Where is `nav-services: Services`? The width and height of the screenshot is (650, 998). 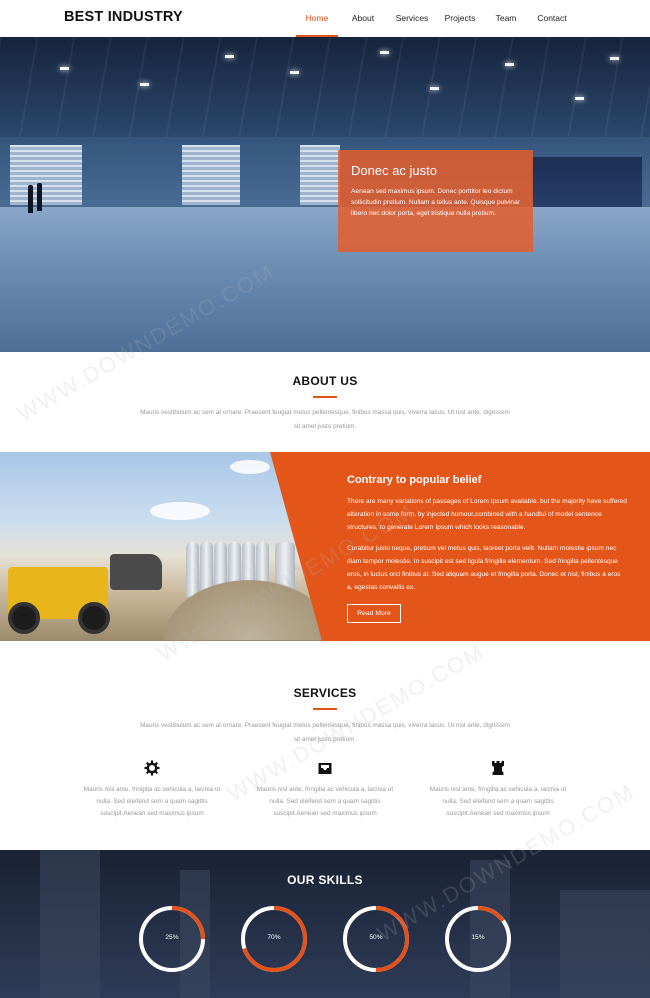
nav-services: Services is located at coordinates (412, 18).